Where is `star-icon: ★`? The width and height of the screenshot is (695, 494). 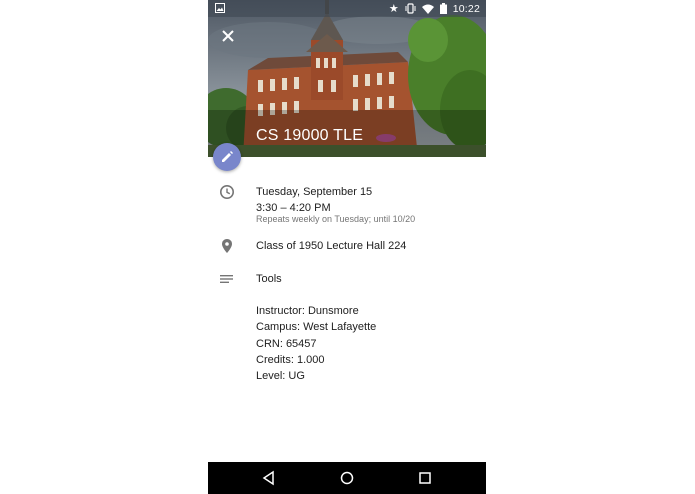 star-icon: ★ is located at coordinates (393, 9).